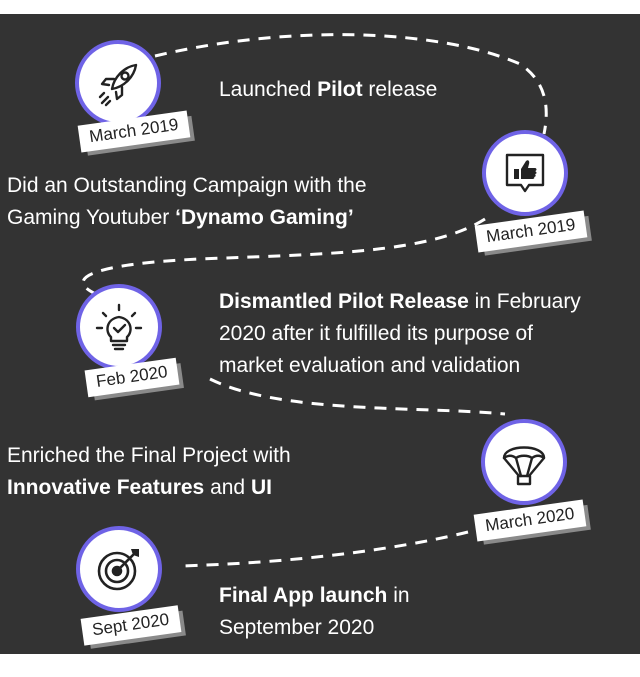 Image resolution: width=640 pixels, height=677 pixels. I want to click on milestone-4-line2-bold1: Innovative Features, so click(106, 487).